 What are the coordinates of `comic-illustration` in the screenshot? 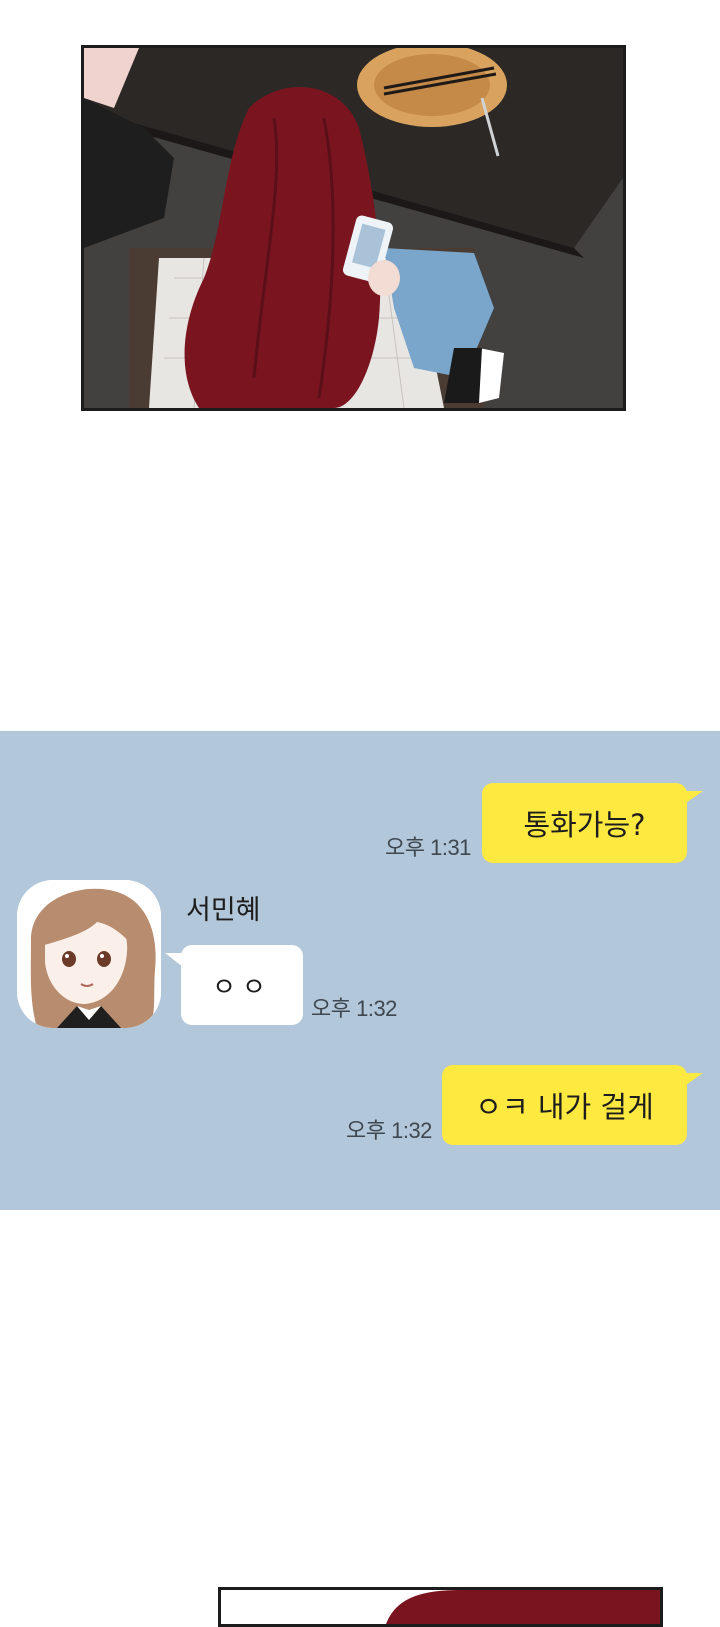 It's located at (440, 1607).